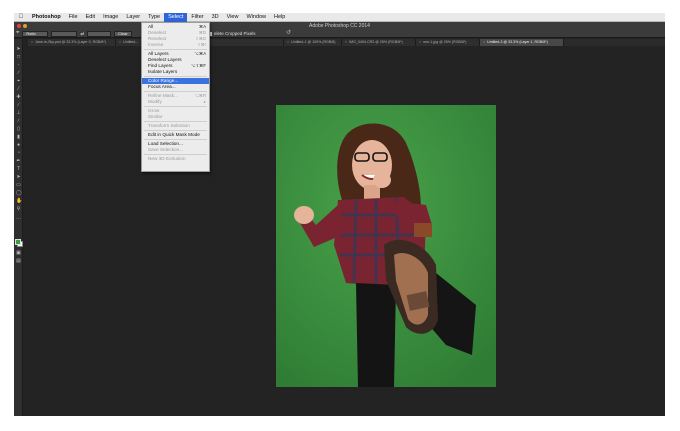  Describe the element at coordinates (175, 159) in the screenshot. I see `menu-item-new-3d-extrusion: New 3D Extrusion` at that location.